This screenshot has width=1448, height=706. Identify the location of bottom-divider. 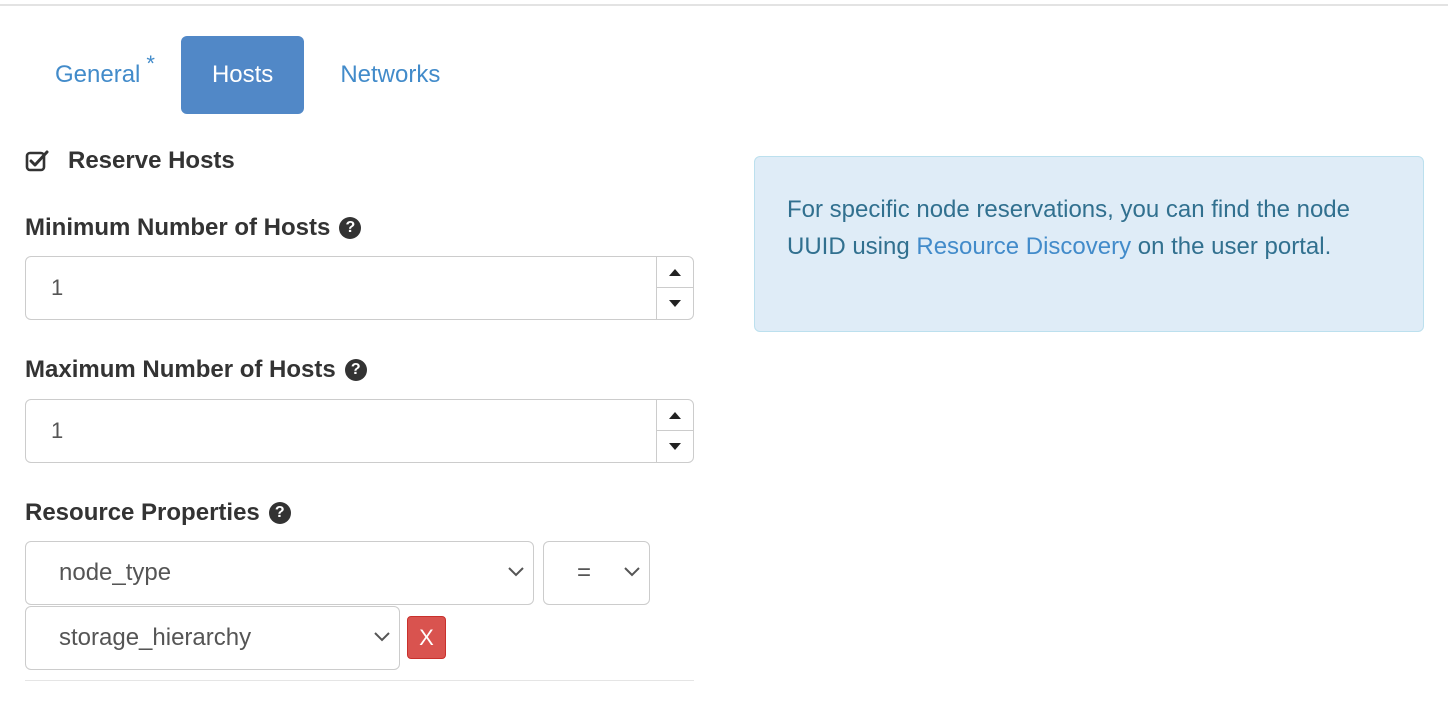
(359, 680).